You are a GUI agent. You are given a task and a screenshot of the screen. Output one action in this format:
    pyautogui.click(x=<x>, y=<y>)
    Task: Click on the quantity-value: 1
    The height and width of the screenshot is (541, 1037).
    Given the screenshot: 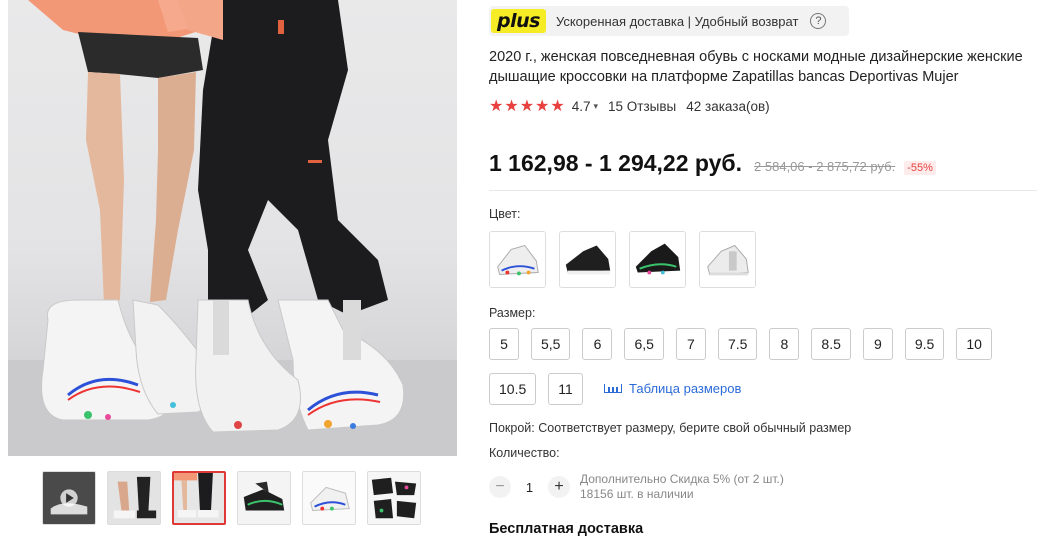 What is the action you would take?
    pyautogui.click(x=529, y=487)
    